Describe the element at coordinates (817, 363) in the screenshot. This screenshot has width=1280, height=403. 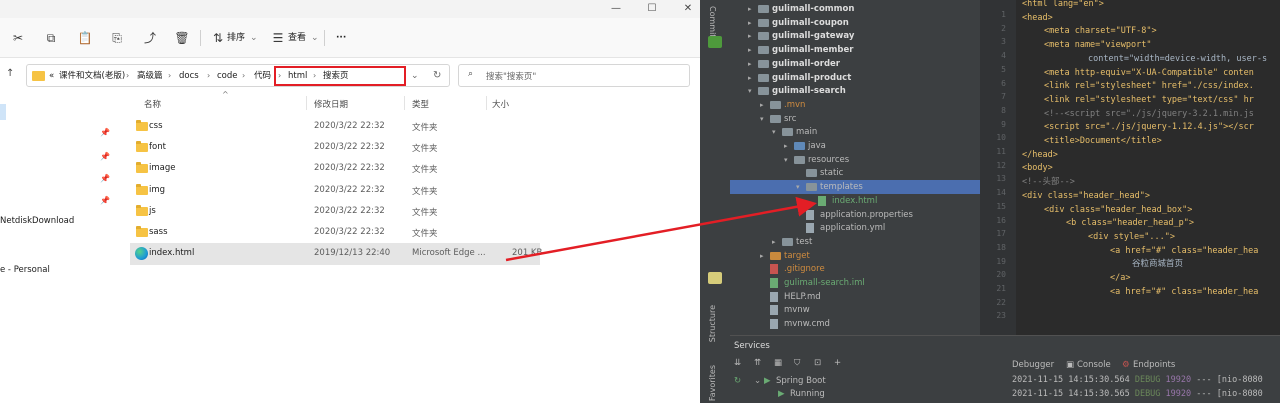
I see `layout-icon: ⊡` at that location.